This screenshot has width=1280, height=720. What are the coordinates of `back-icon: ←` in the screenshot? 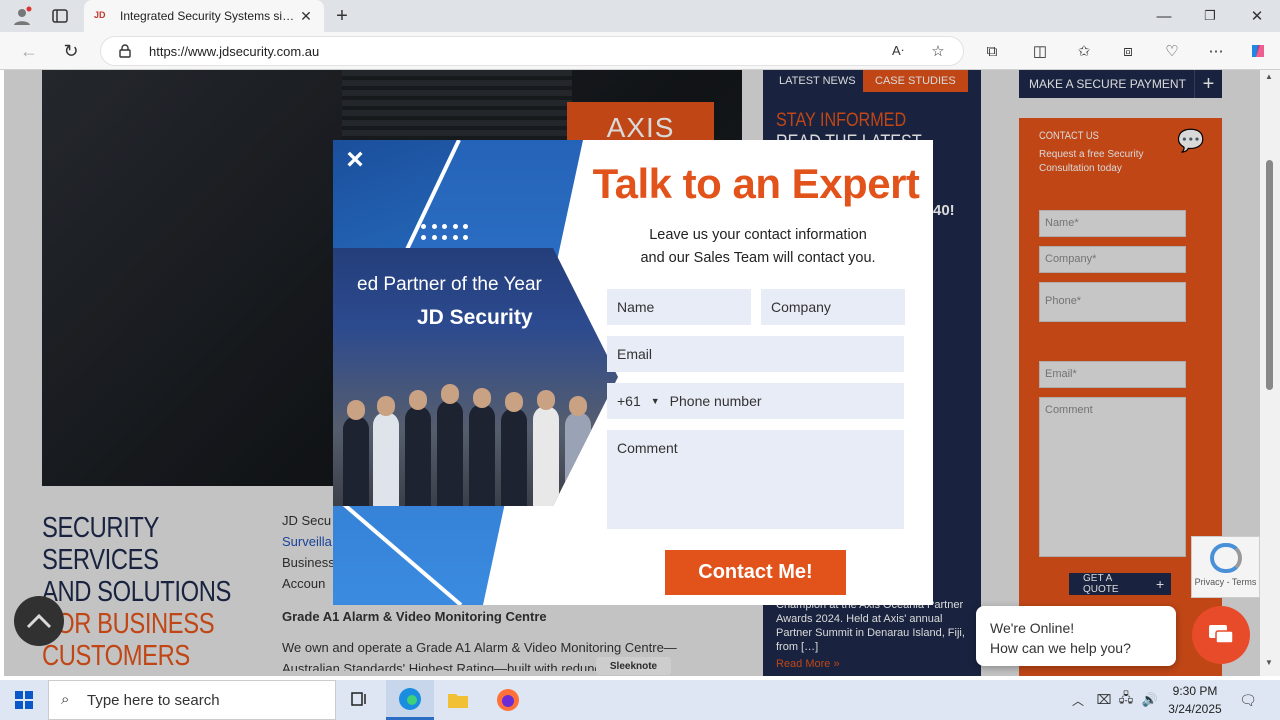 It's located at (29, 51).